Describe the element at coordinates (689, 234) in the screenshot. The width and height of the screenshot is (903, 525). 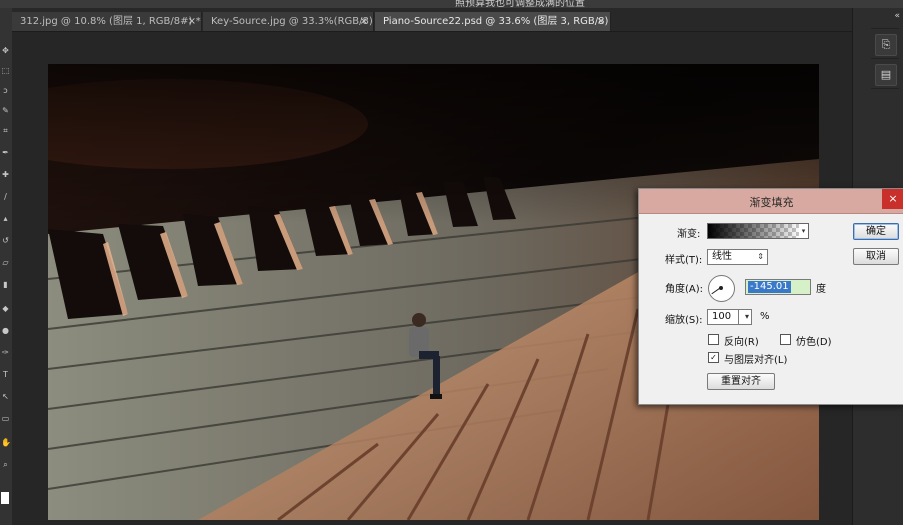
I see `gradient-label: 渐变:` at that location.